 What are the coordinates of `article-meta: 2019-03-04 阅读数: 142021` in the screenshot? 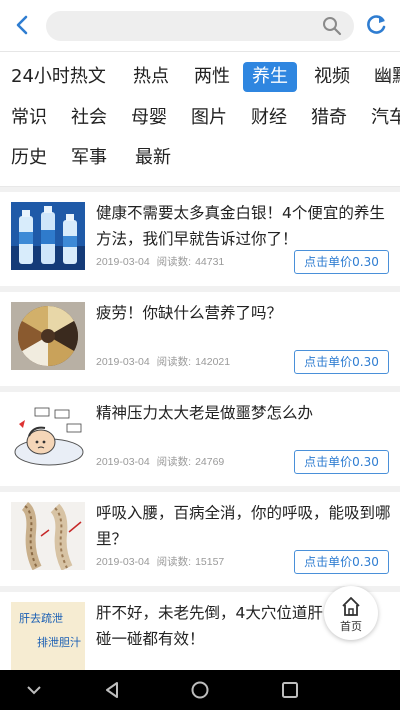 It's located at (165, 361).